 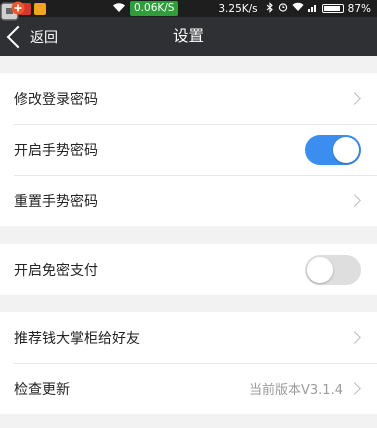 I want to click on download-speed: 3.25K/s, so click(x=238, y=8).